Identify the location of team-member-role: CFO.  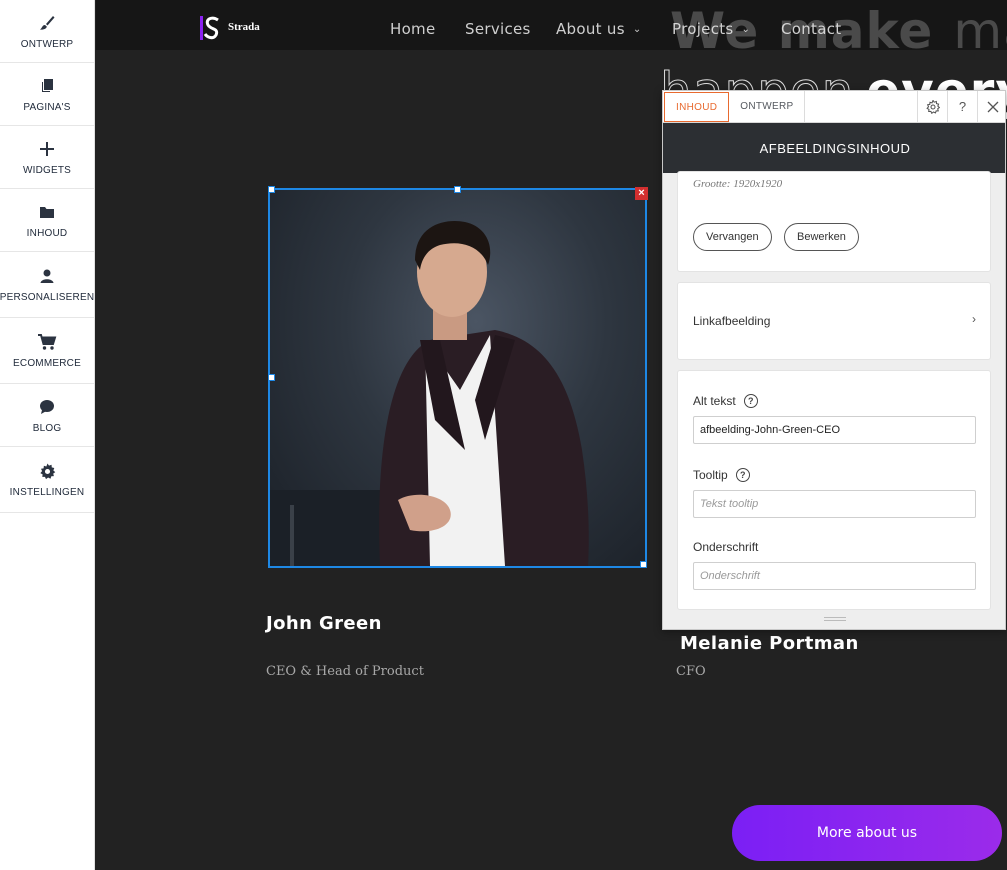
(691, 671).